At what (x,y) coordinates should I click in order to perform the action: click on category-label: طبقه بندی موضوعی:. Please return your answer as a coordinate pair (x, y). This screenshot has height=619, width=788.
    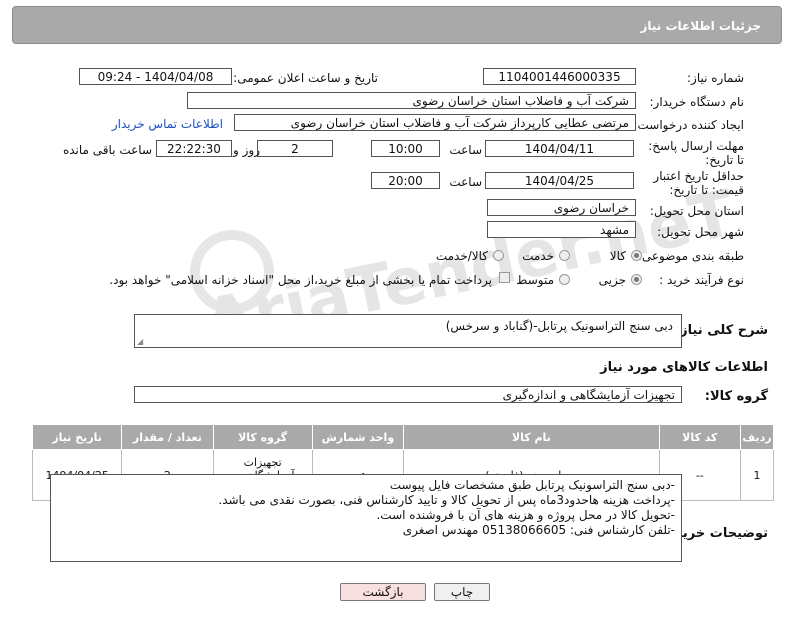
    Looking at the image, I should click on (690, 256).